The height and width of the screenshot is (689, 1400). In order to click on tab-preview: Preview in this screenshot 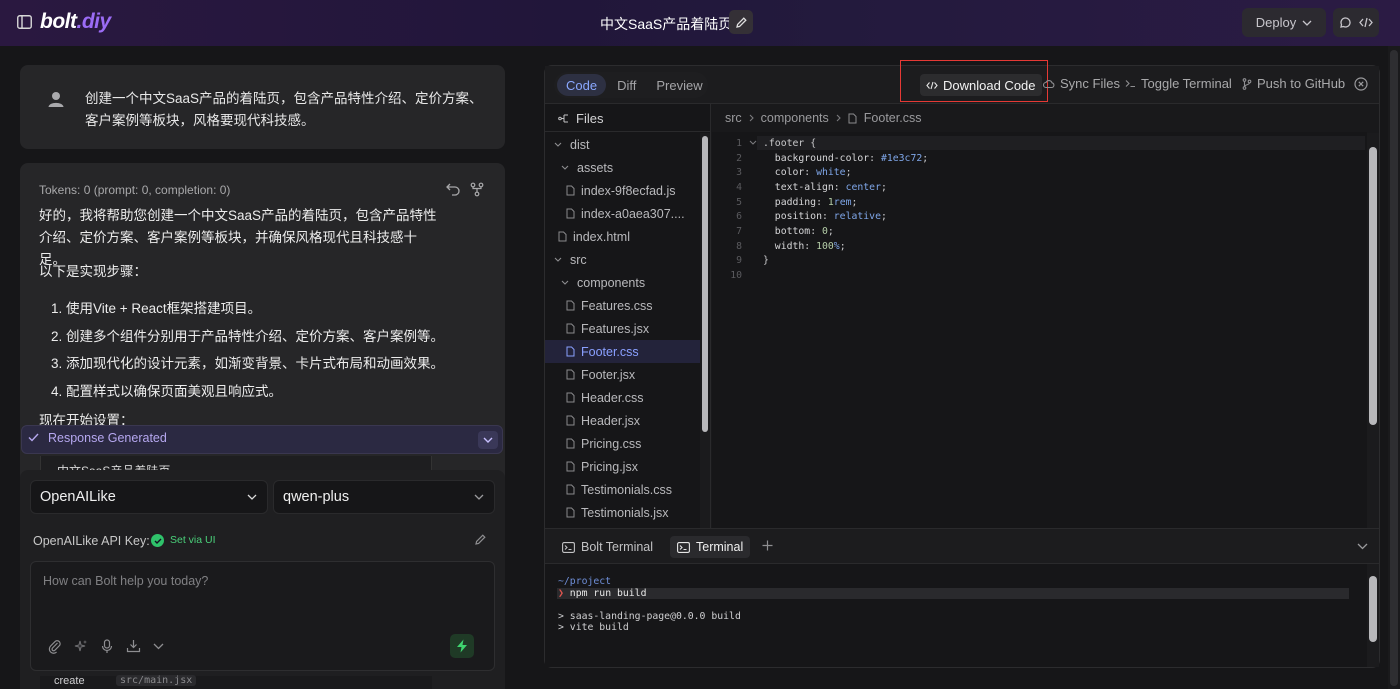, I will do `click(679, 85)`.